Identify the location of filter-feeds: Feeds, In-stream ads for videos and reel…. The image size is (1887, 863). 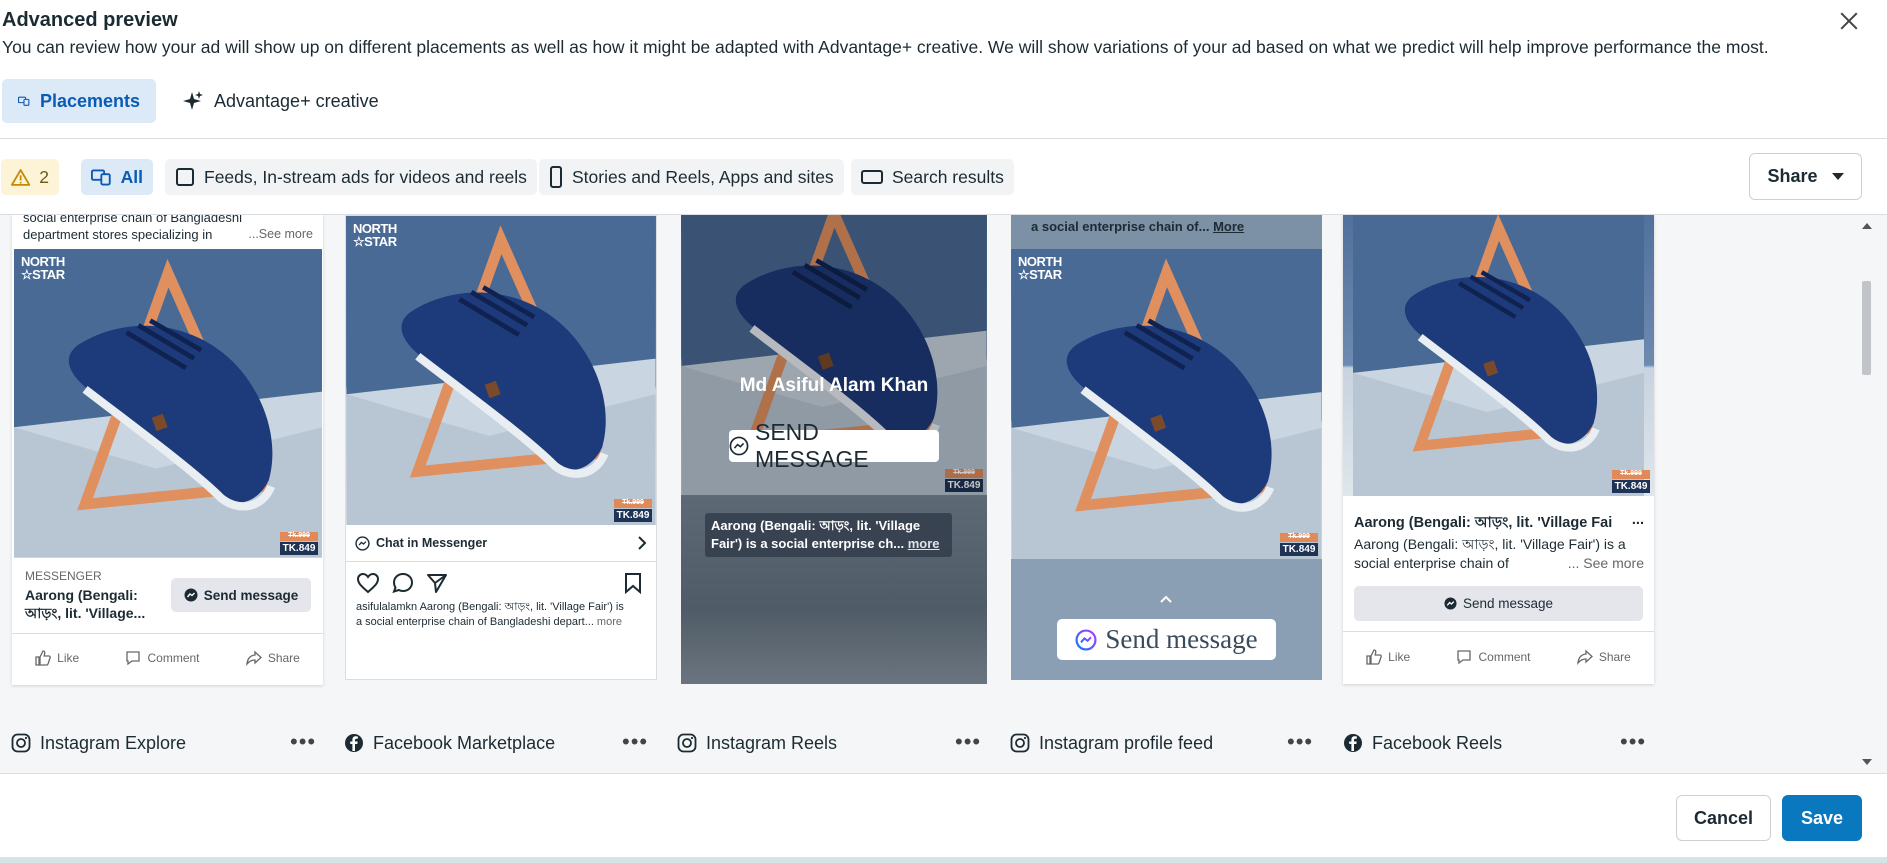
(351, 177).